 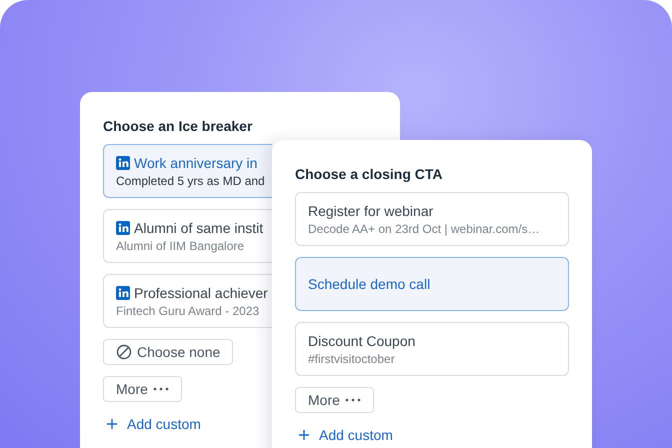 What do you see at coordinates (199, 228) in the screenshot?
I see `option-title: Alumni of same instit` at bounding box center [199, 228].